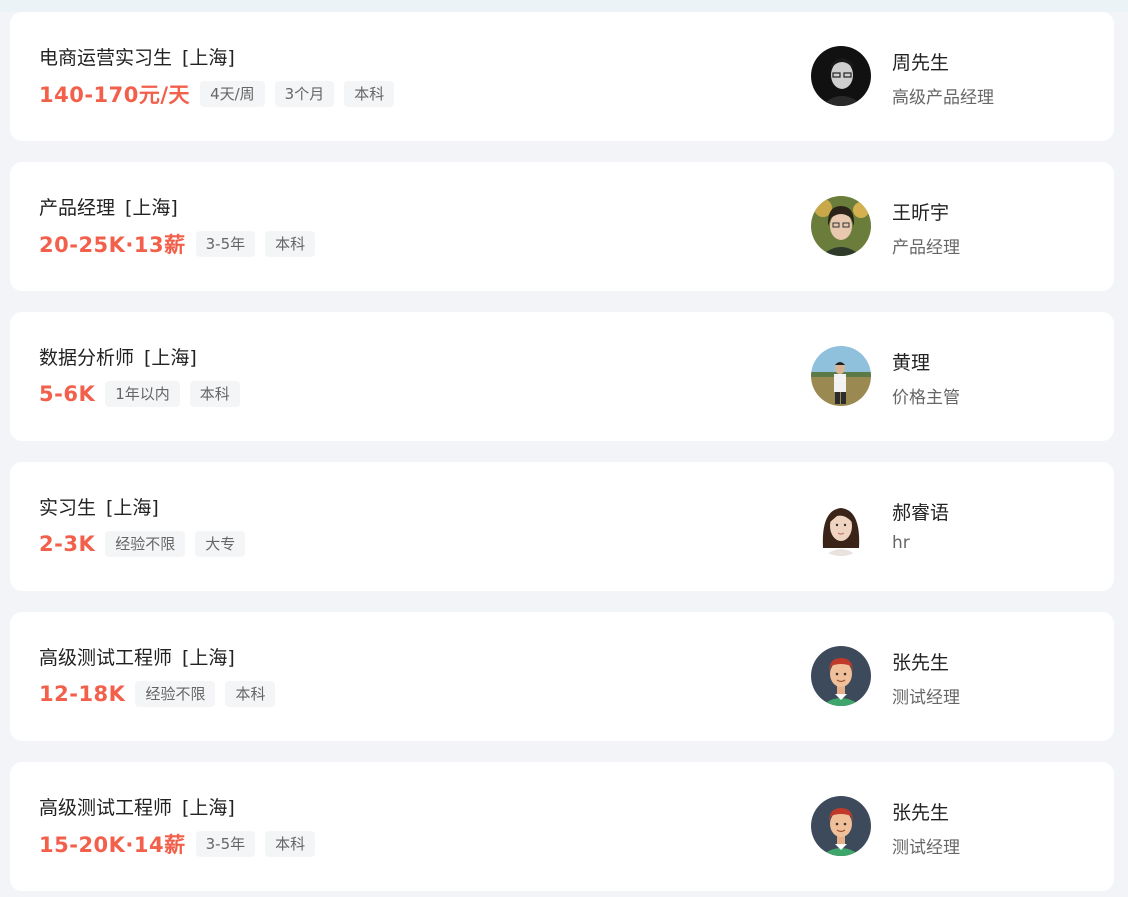  I want to click on recruiter-name: 郝睿语, so click(921, 513).